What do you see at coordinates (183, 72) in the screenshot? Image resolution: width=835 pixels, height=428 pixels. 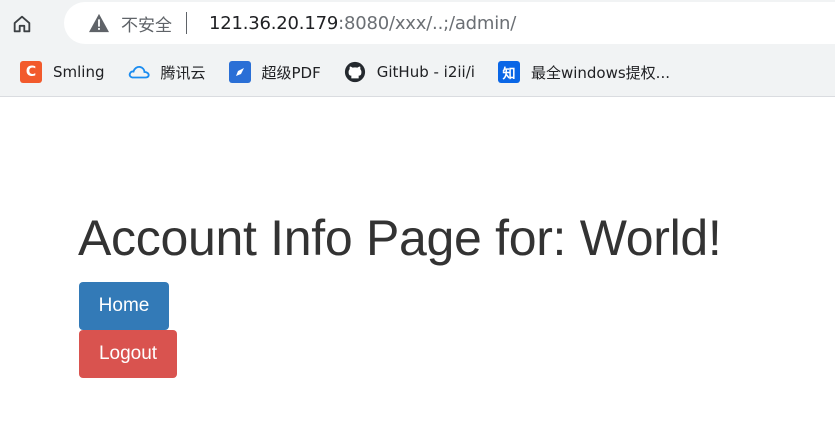 I see `bookmark-label: 腾讯云` at bounding box center [183, 72].